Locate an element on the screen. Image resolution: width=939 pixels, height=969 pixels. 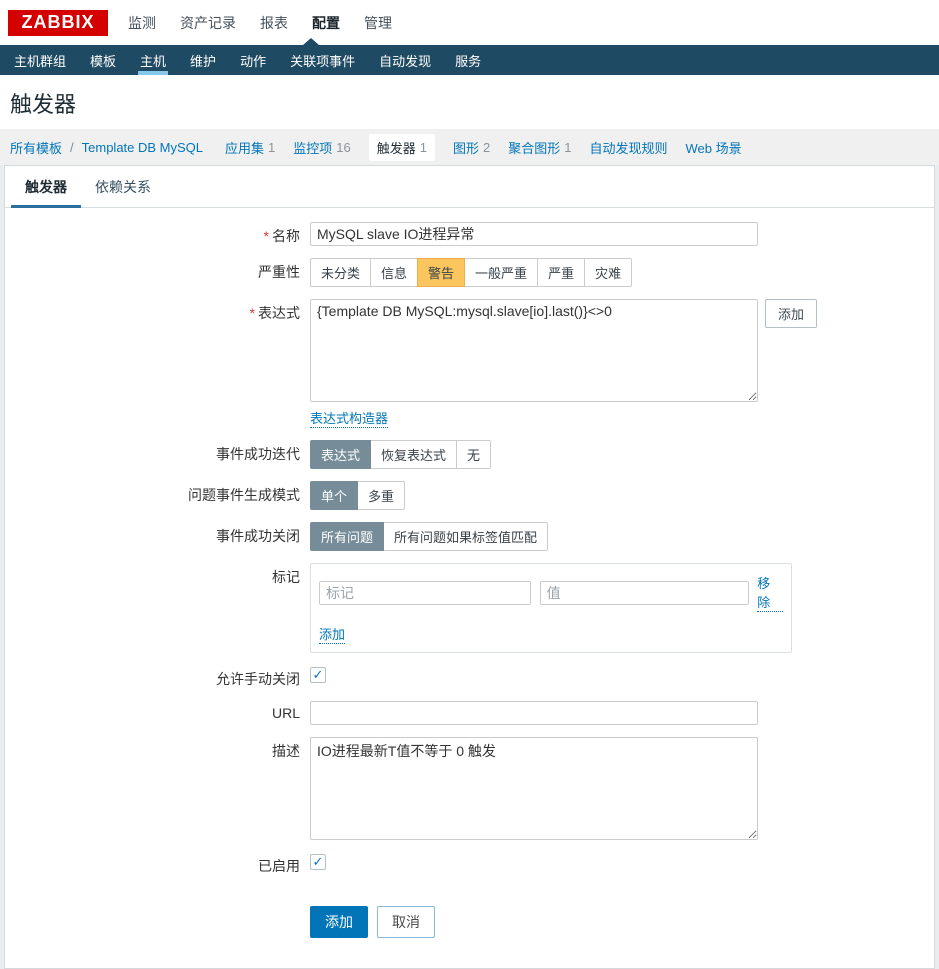
entity-tab-applications: 应用集 1 is located at coordinates (250, 147).